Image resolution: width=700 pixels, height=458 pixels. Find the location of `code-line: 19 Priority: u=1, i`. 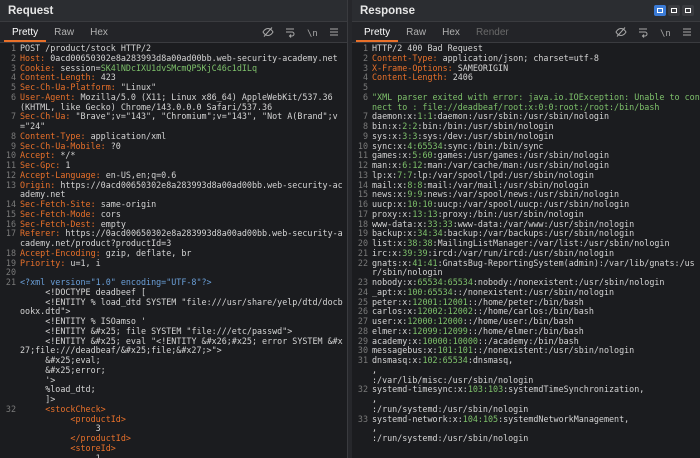

code-line: 19 Priority: u=1, i is located at coordinates (173, 263).